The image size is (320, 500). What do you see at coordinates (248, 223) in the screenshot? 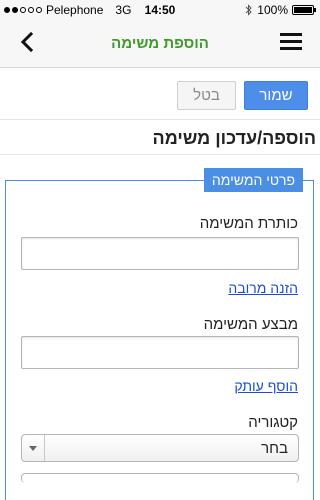
I see `task-title-label: כותרת המשימה` at bounding box center [248, 223].